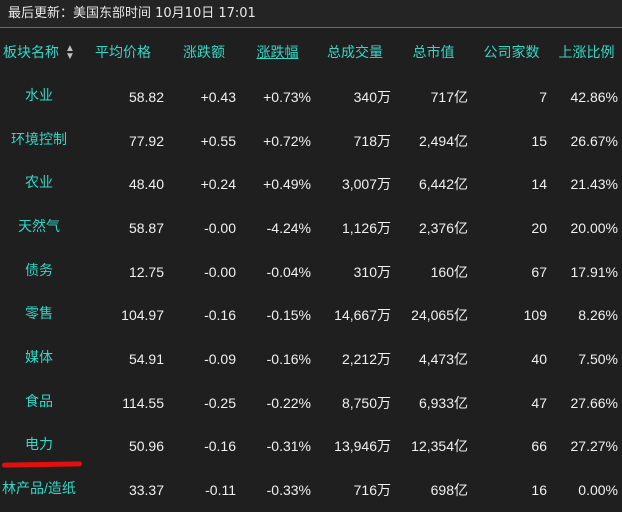 Image resolution: width=622 pixels, height=512 pixels. I want to click on table-row: 林产品/造纸 33.37 -0.11 -0.33% 716万 698亿 16 0.00%, so click(311, 490).